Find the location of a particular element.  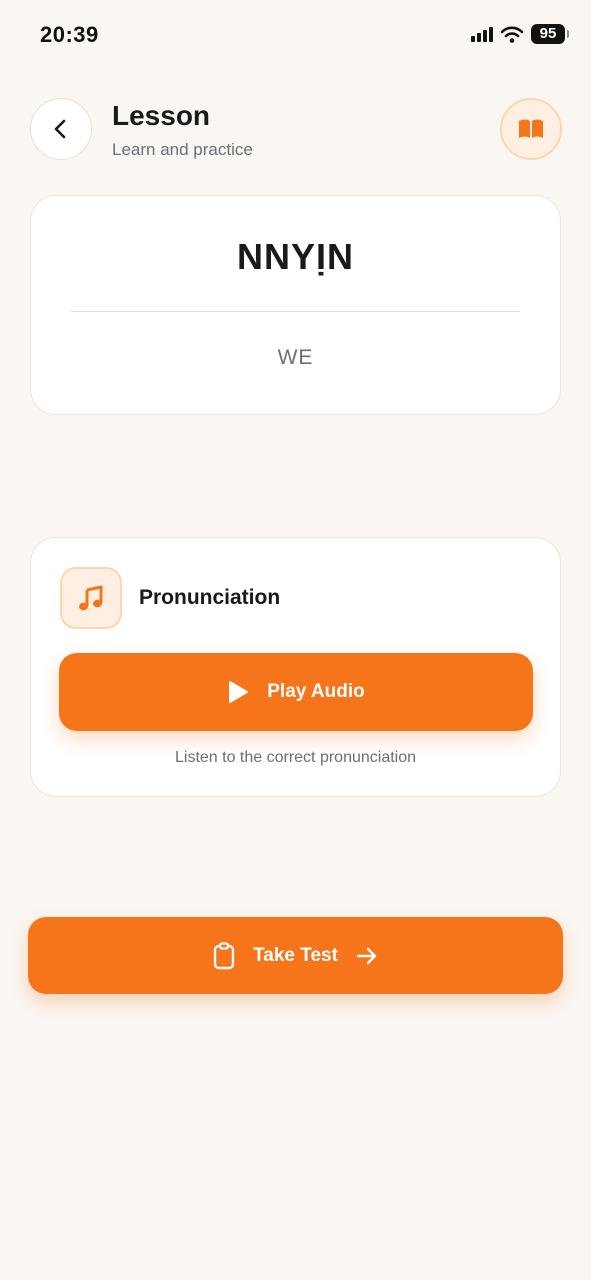

word-text: NNYỊN is located at coordinates (295, 256).